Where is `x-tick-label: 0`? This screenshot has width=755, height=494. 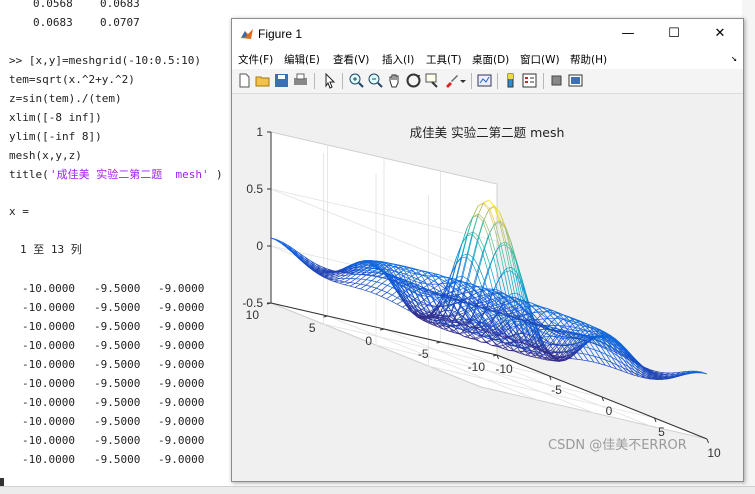 x-tick-label: 0 is located at coordinates (609, 411).